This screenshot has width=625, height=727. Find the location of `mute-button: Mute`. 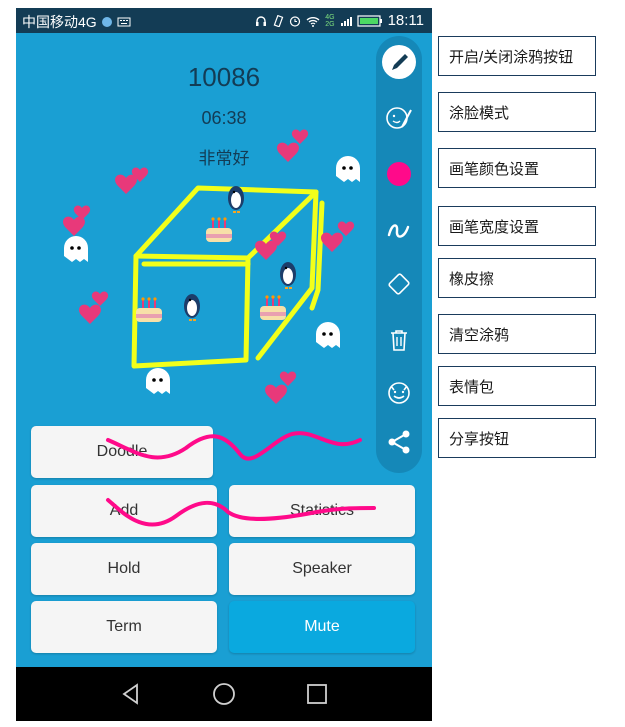

mute-button: Mute is located at coordinates (322, 627).